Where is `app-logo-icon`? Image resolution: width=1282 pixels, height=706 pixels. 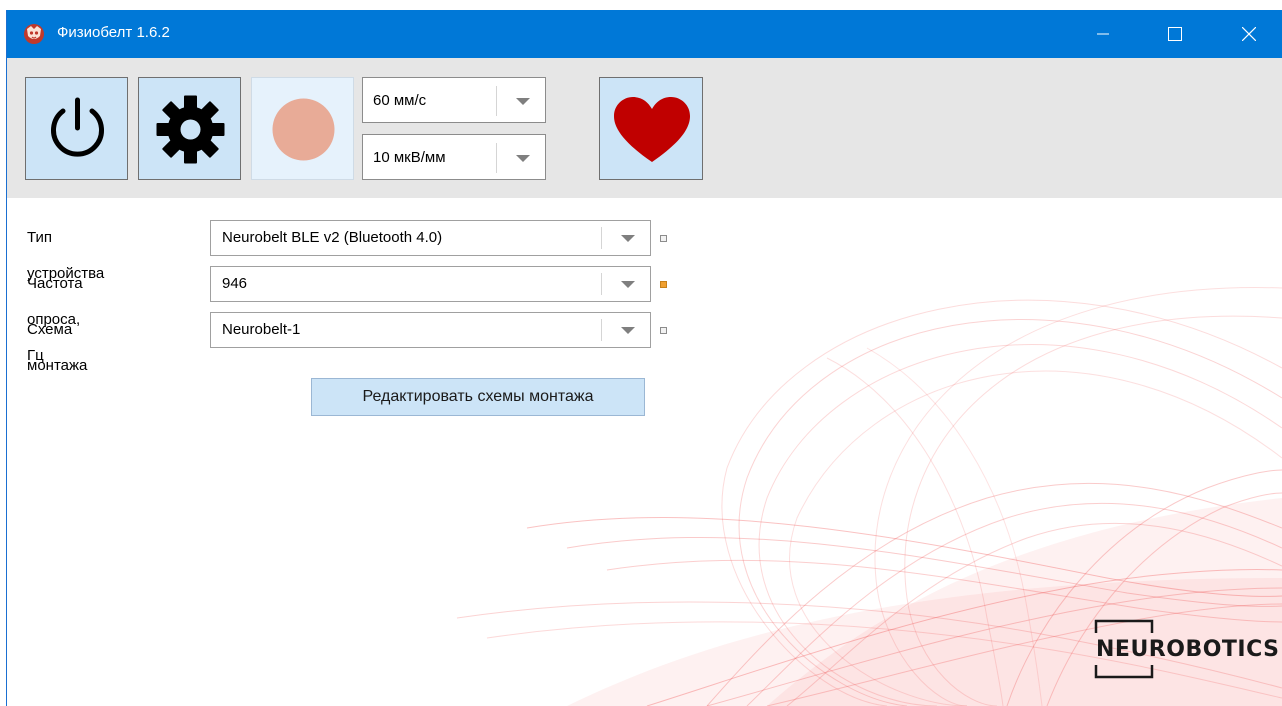 app-logo-icon is located at coordinates (34, 34).